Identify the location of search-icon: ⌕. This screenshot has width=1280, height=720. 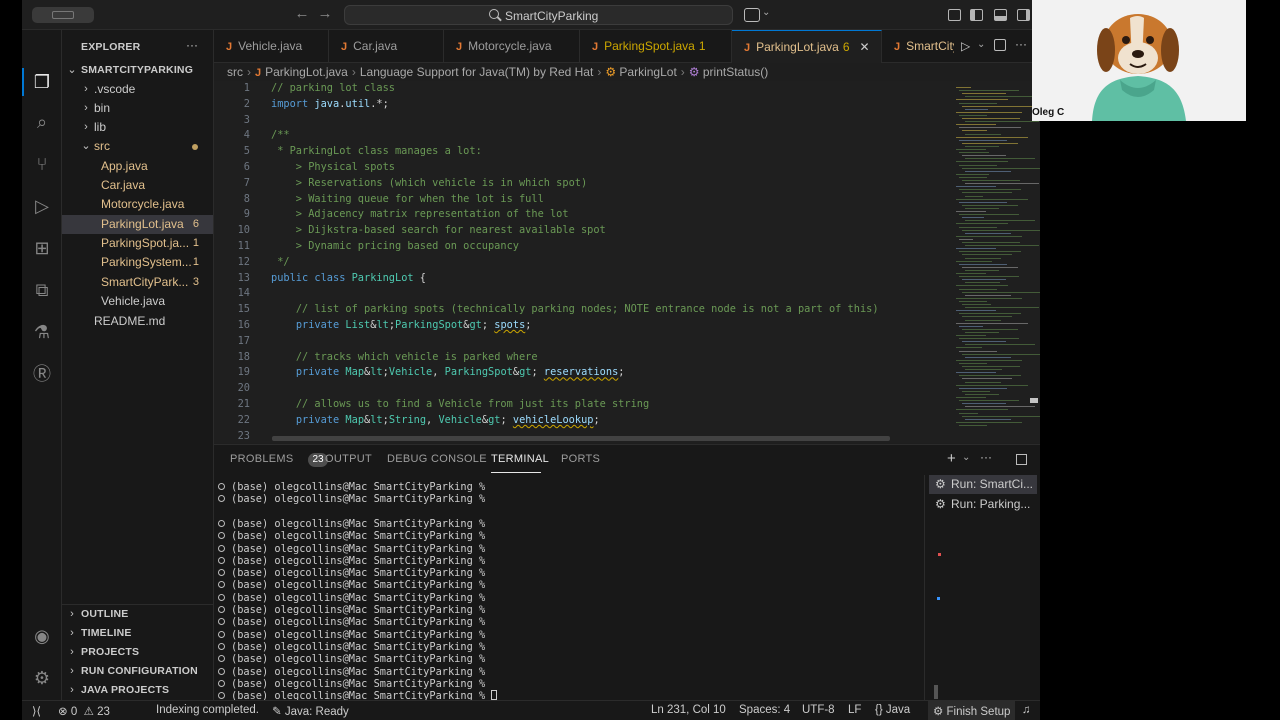
(42, 122).